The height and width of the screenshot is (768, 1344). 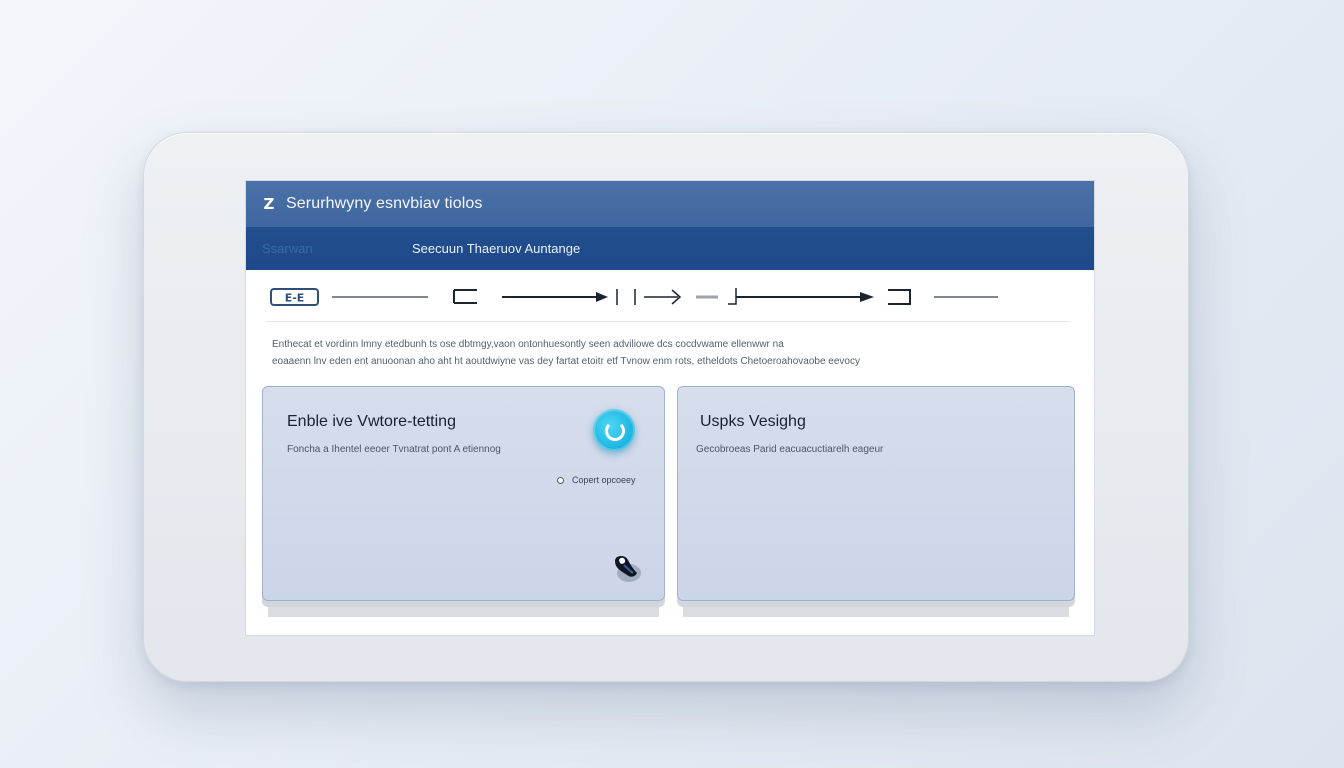 What do you see at coordinates (614, 430) in the screenshot?
I see `toggle-refresh-icon` at bounding box center [614, 430].